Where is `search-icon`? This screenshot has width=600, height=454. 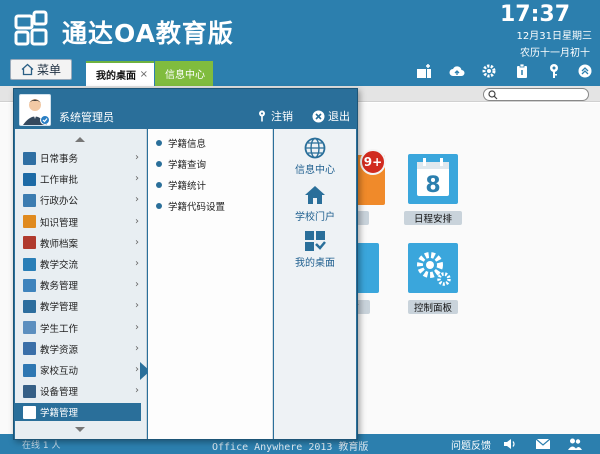 search-icon is located at coordinates (493, 95).